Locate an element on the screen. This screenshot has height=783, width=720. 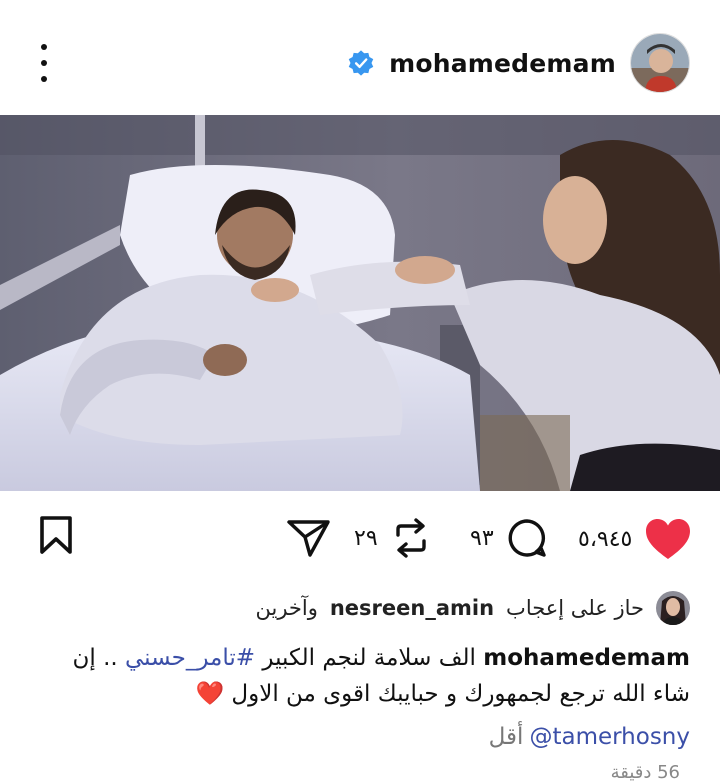
like-count: ٥،٩٤٥ is located at coordinates (605, 539).